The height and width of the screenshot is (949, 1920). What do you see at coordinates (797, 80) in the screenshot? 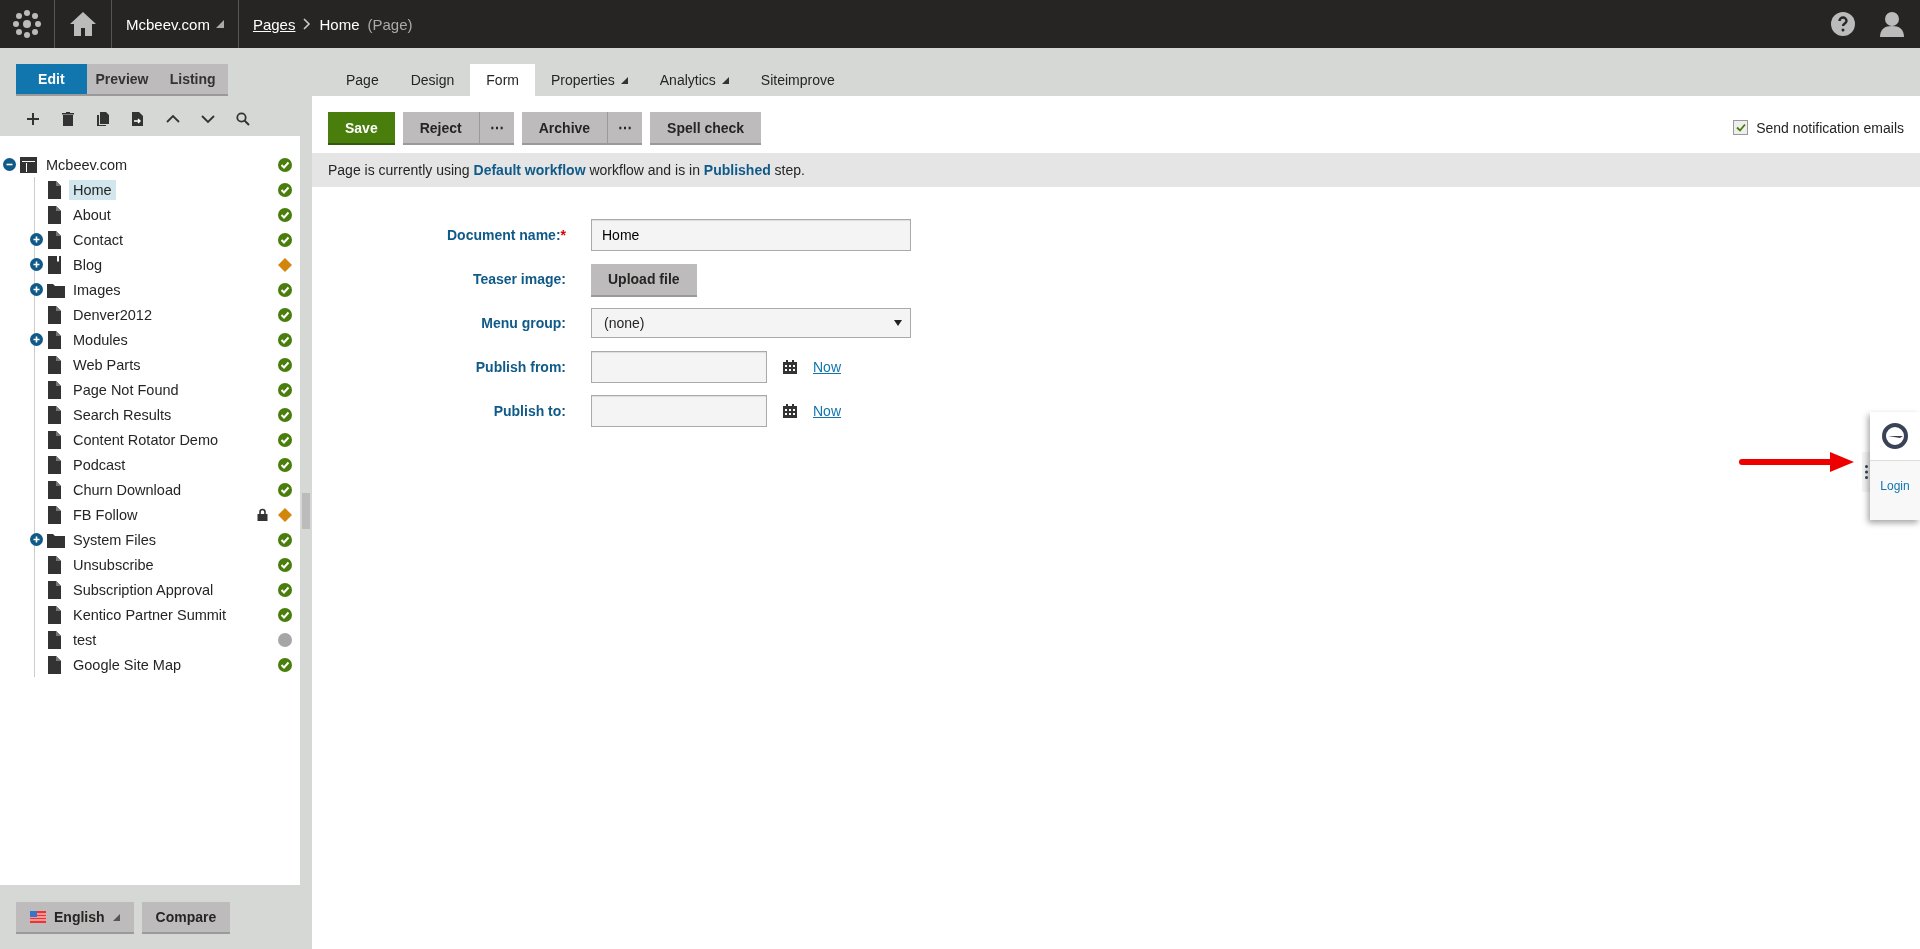
I see `tab: Siteimprove` at bounding box center [797, 80].